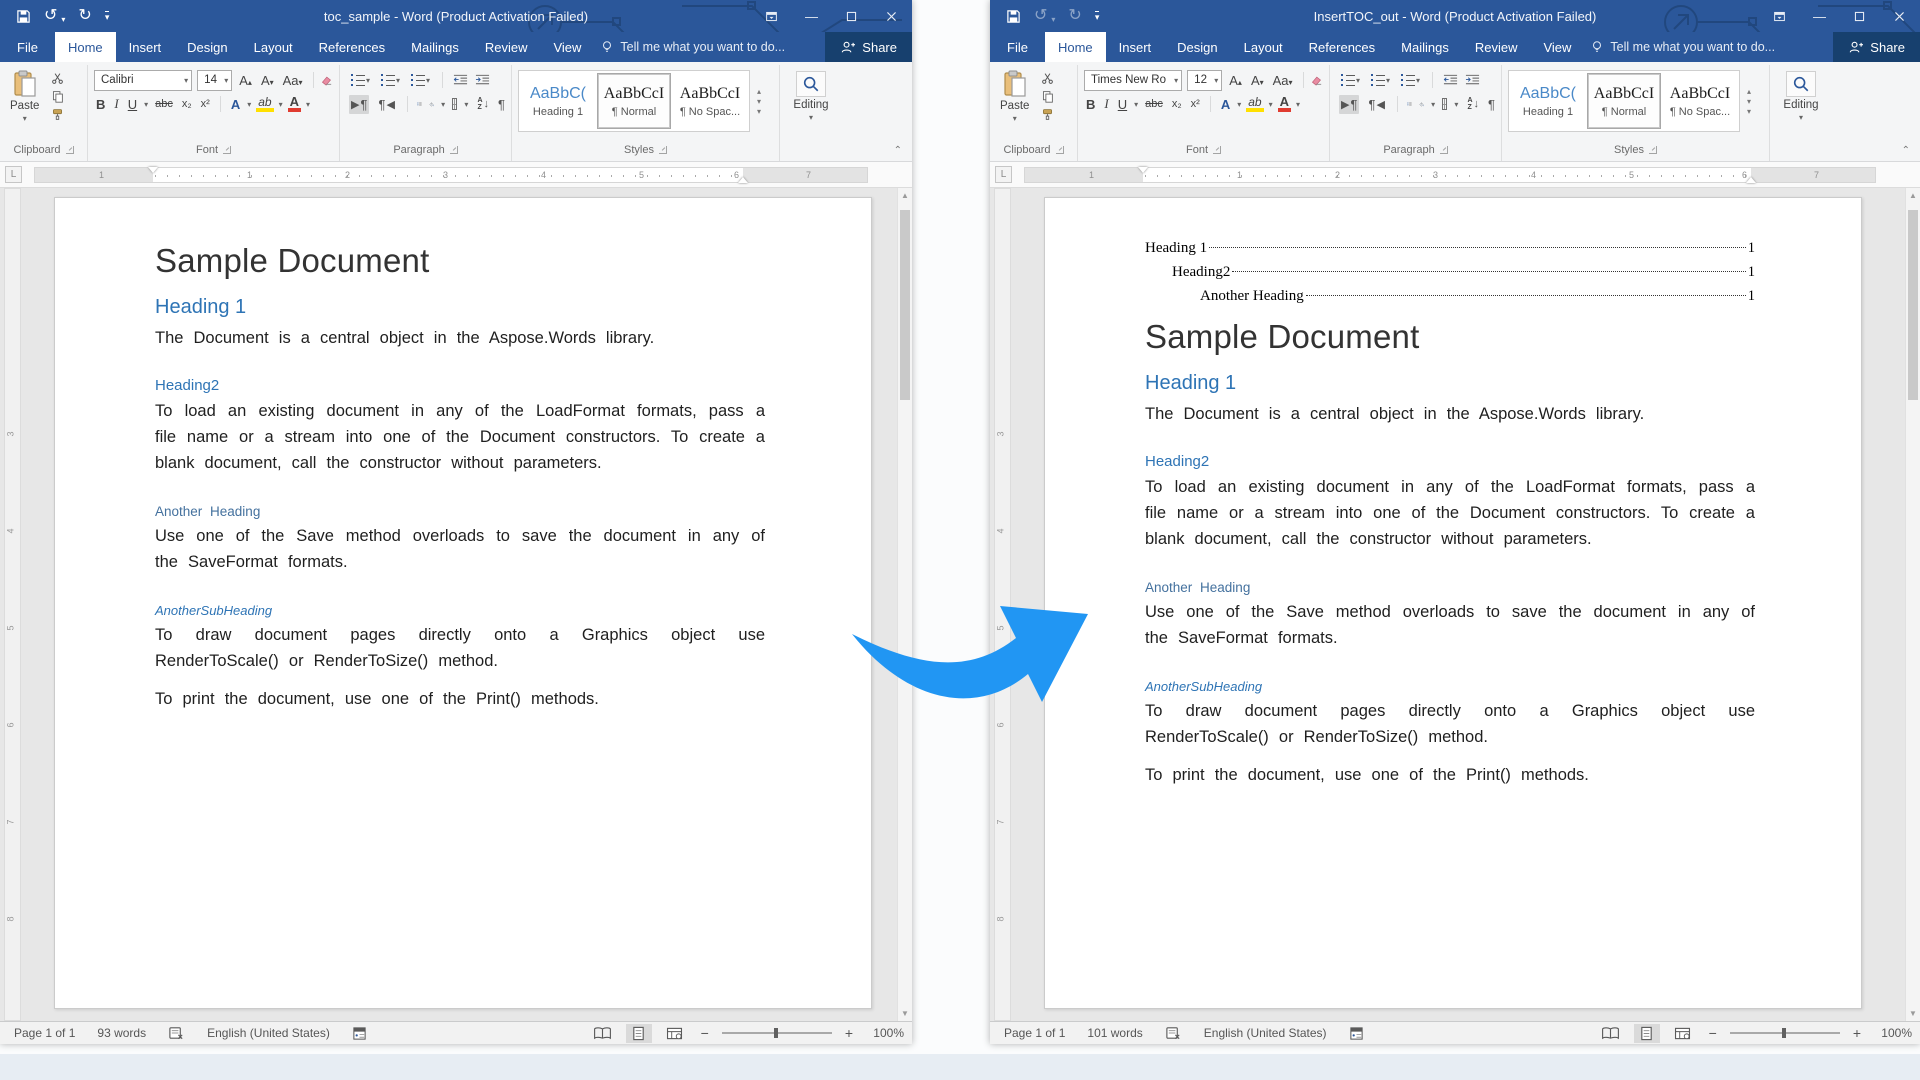 The height and width of the screenshot is (1080, 1920). Describe the element at coordinates (891, 16) in the screenshot. I see `close-button` at that location.